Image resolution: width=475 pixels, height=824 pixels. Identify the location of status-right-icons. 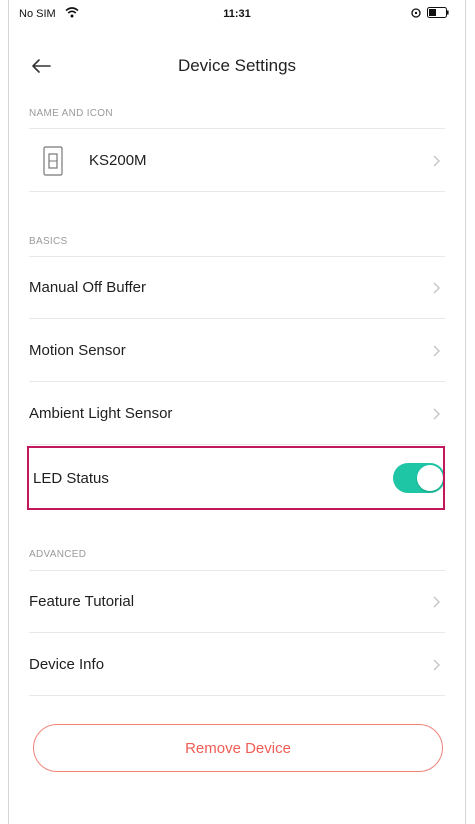
(430, 12).